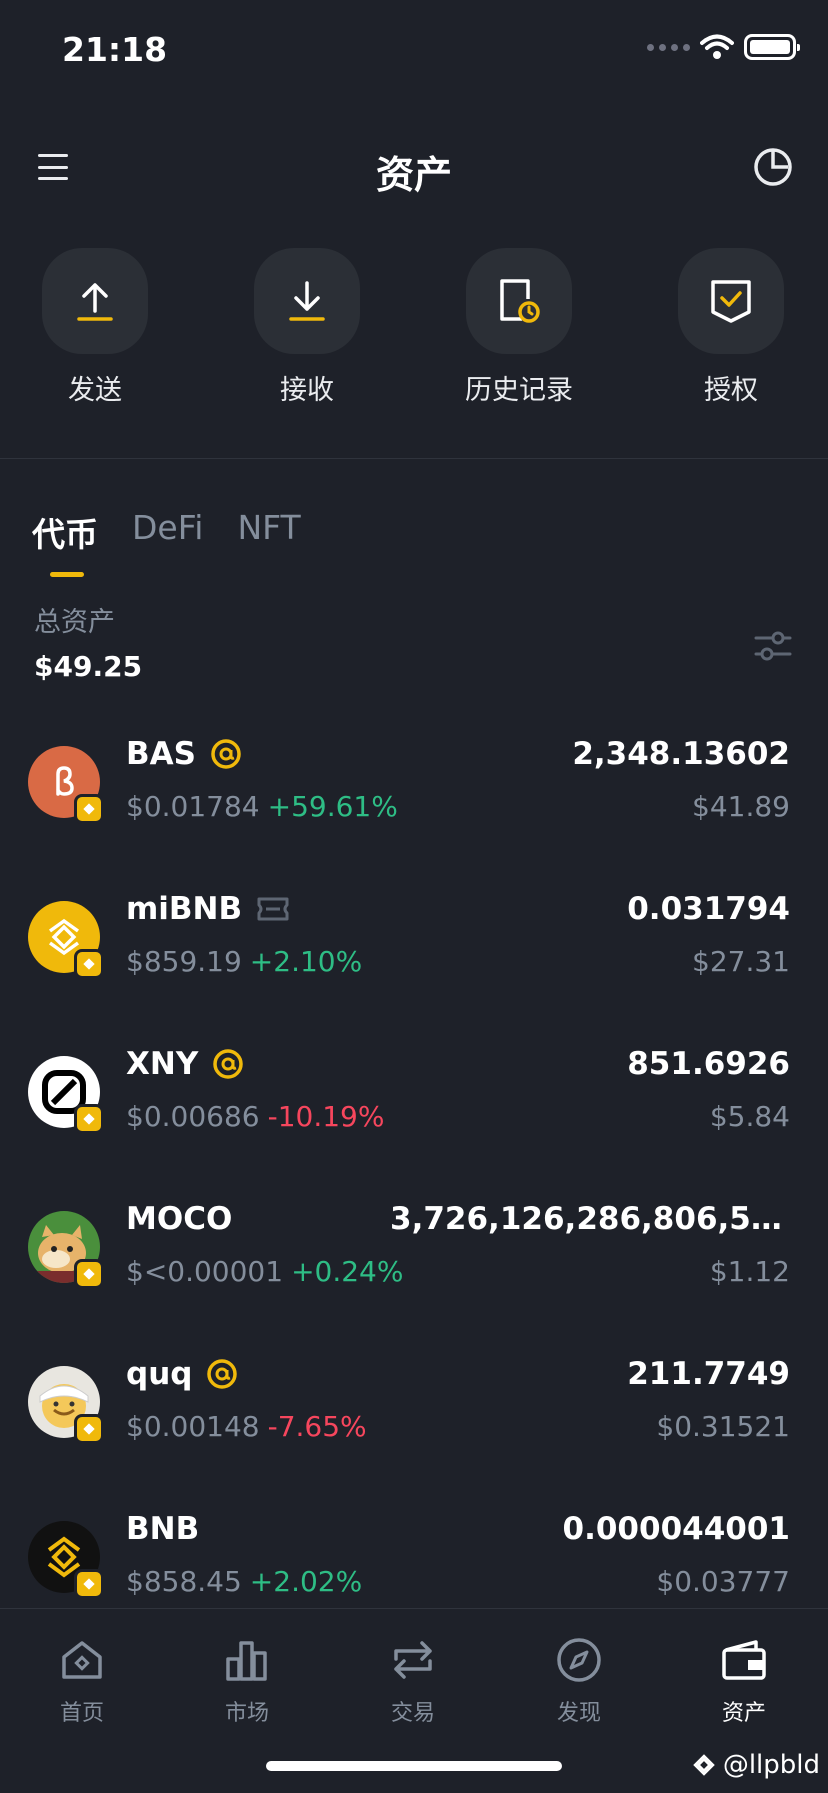 The width and height of the screenshot is (828, 1793). What do you see at coordinates (744, 1679) in the screenshot?
I see `nav-assets: 资产` at bounding box center [744, 1679].